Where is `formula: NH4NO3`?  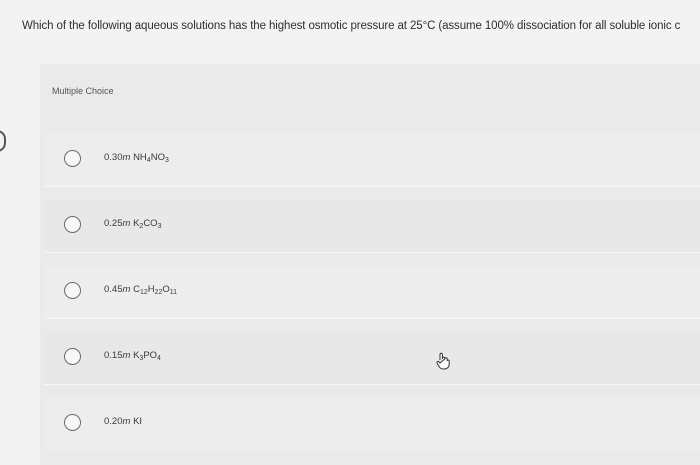
formula: NH4NO3 is located at coordinates (151, 158).